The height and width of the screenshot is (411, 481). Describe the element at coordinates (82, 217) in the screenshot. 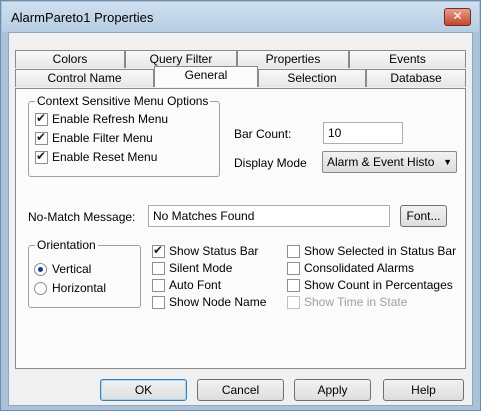

I see `no-match-message-label: No-Match Message:` at that location.